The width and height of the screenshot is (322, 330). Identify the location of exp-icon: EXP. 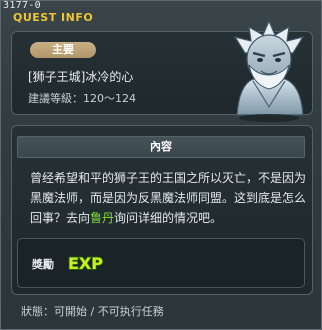
(85, 263).